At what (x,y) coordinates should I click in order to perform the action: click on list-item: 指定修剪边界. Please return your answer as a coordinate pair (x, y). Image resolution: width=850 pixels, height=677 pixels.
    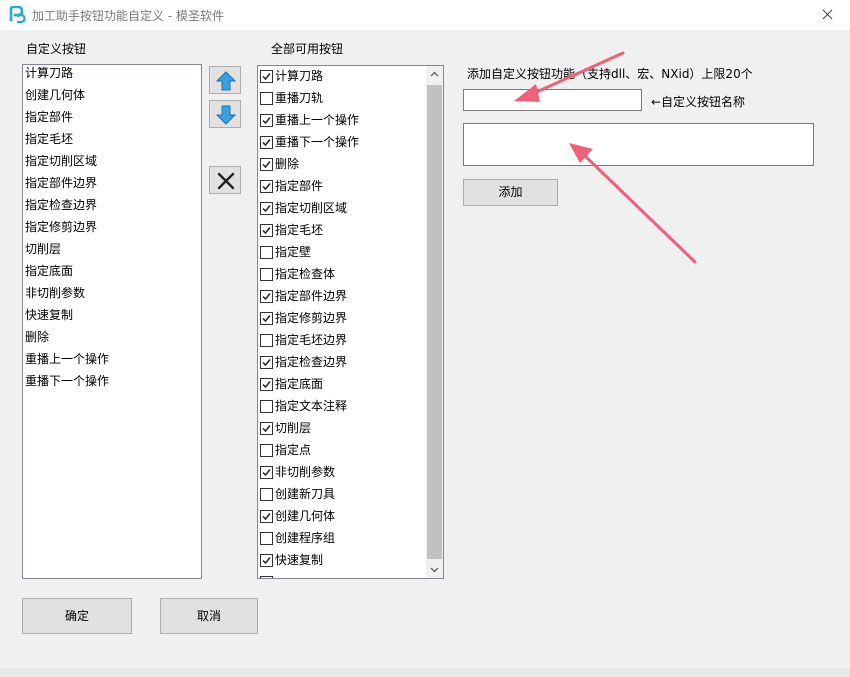
    Looking at the image, I should click on (112, 230).